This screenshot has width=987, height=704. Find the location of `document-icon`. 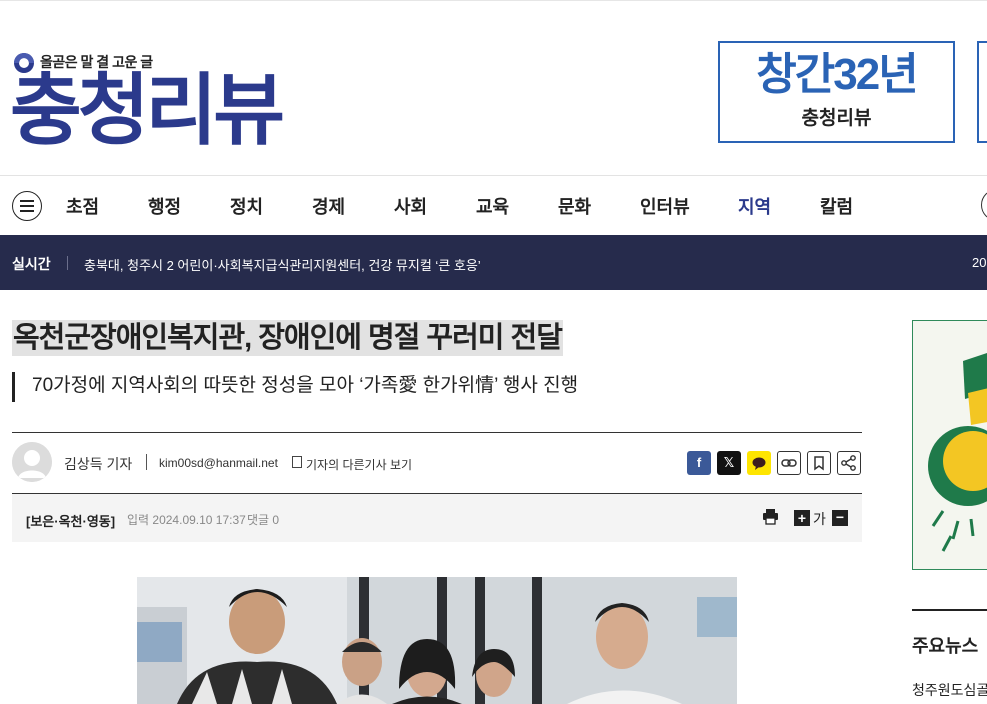

document-icon is located at coordinates (297, 462).